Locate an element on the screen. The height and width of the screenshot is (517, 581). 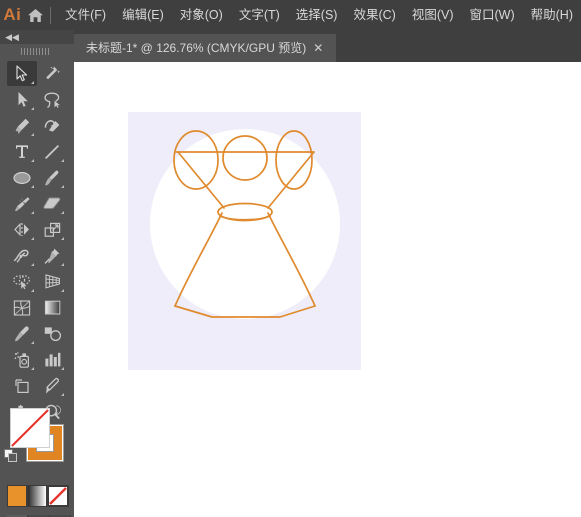
curvature-icon is located at coordinates (51, 125).